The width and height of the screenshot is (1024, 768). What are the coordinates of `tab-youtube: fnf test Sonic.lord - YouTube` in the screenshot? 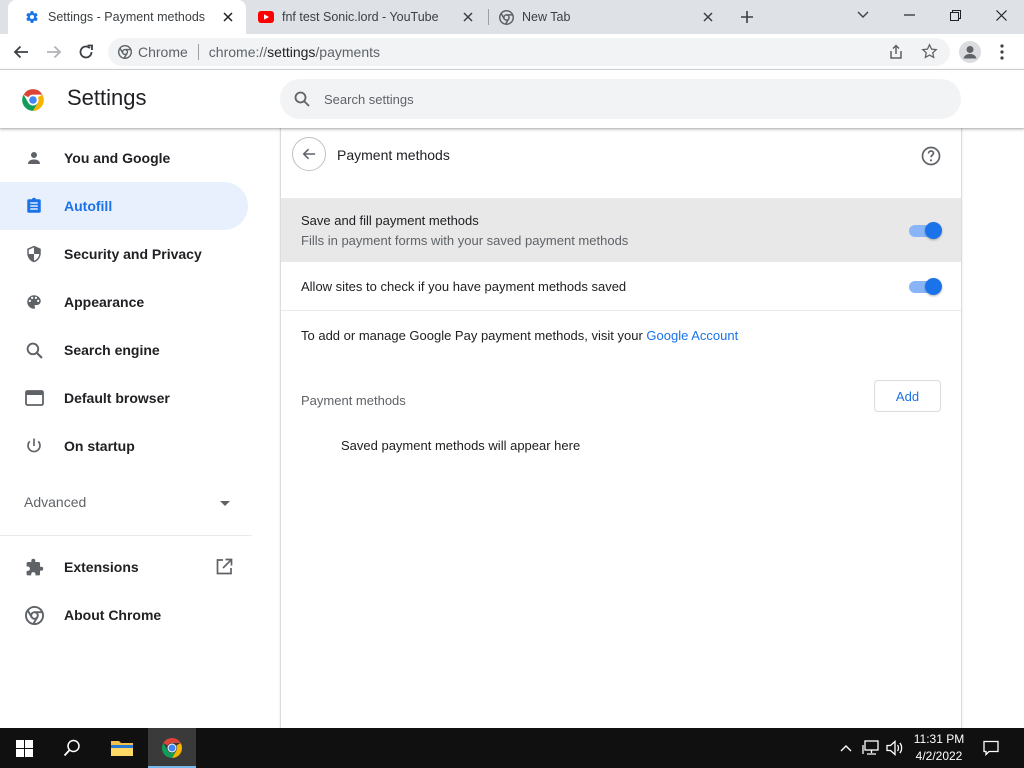 It's located at (368, 17).